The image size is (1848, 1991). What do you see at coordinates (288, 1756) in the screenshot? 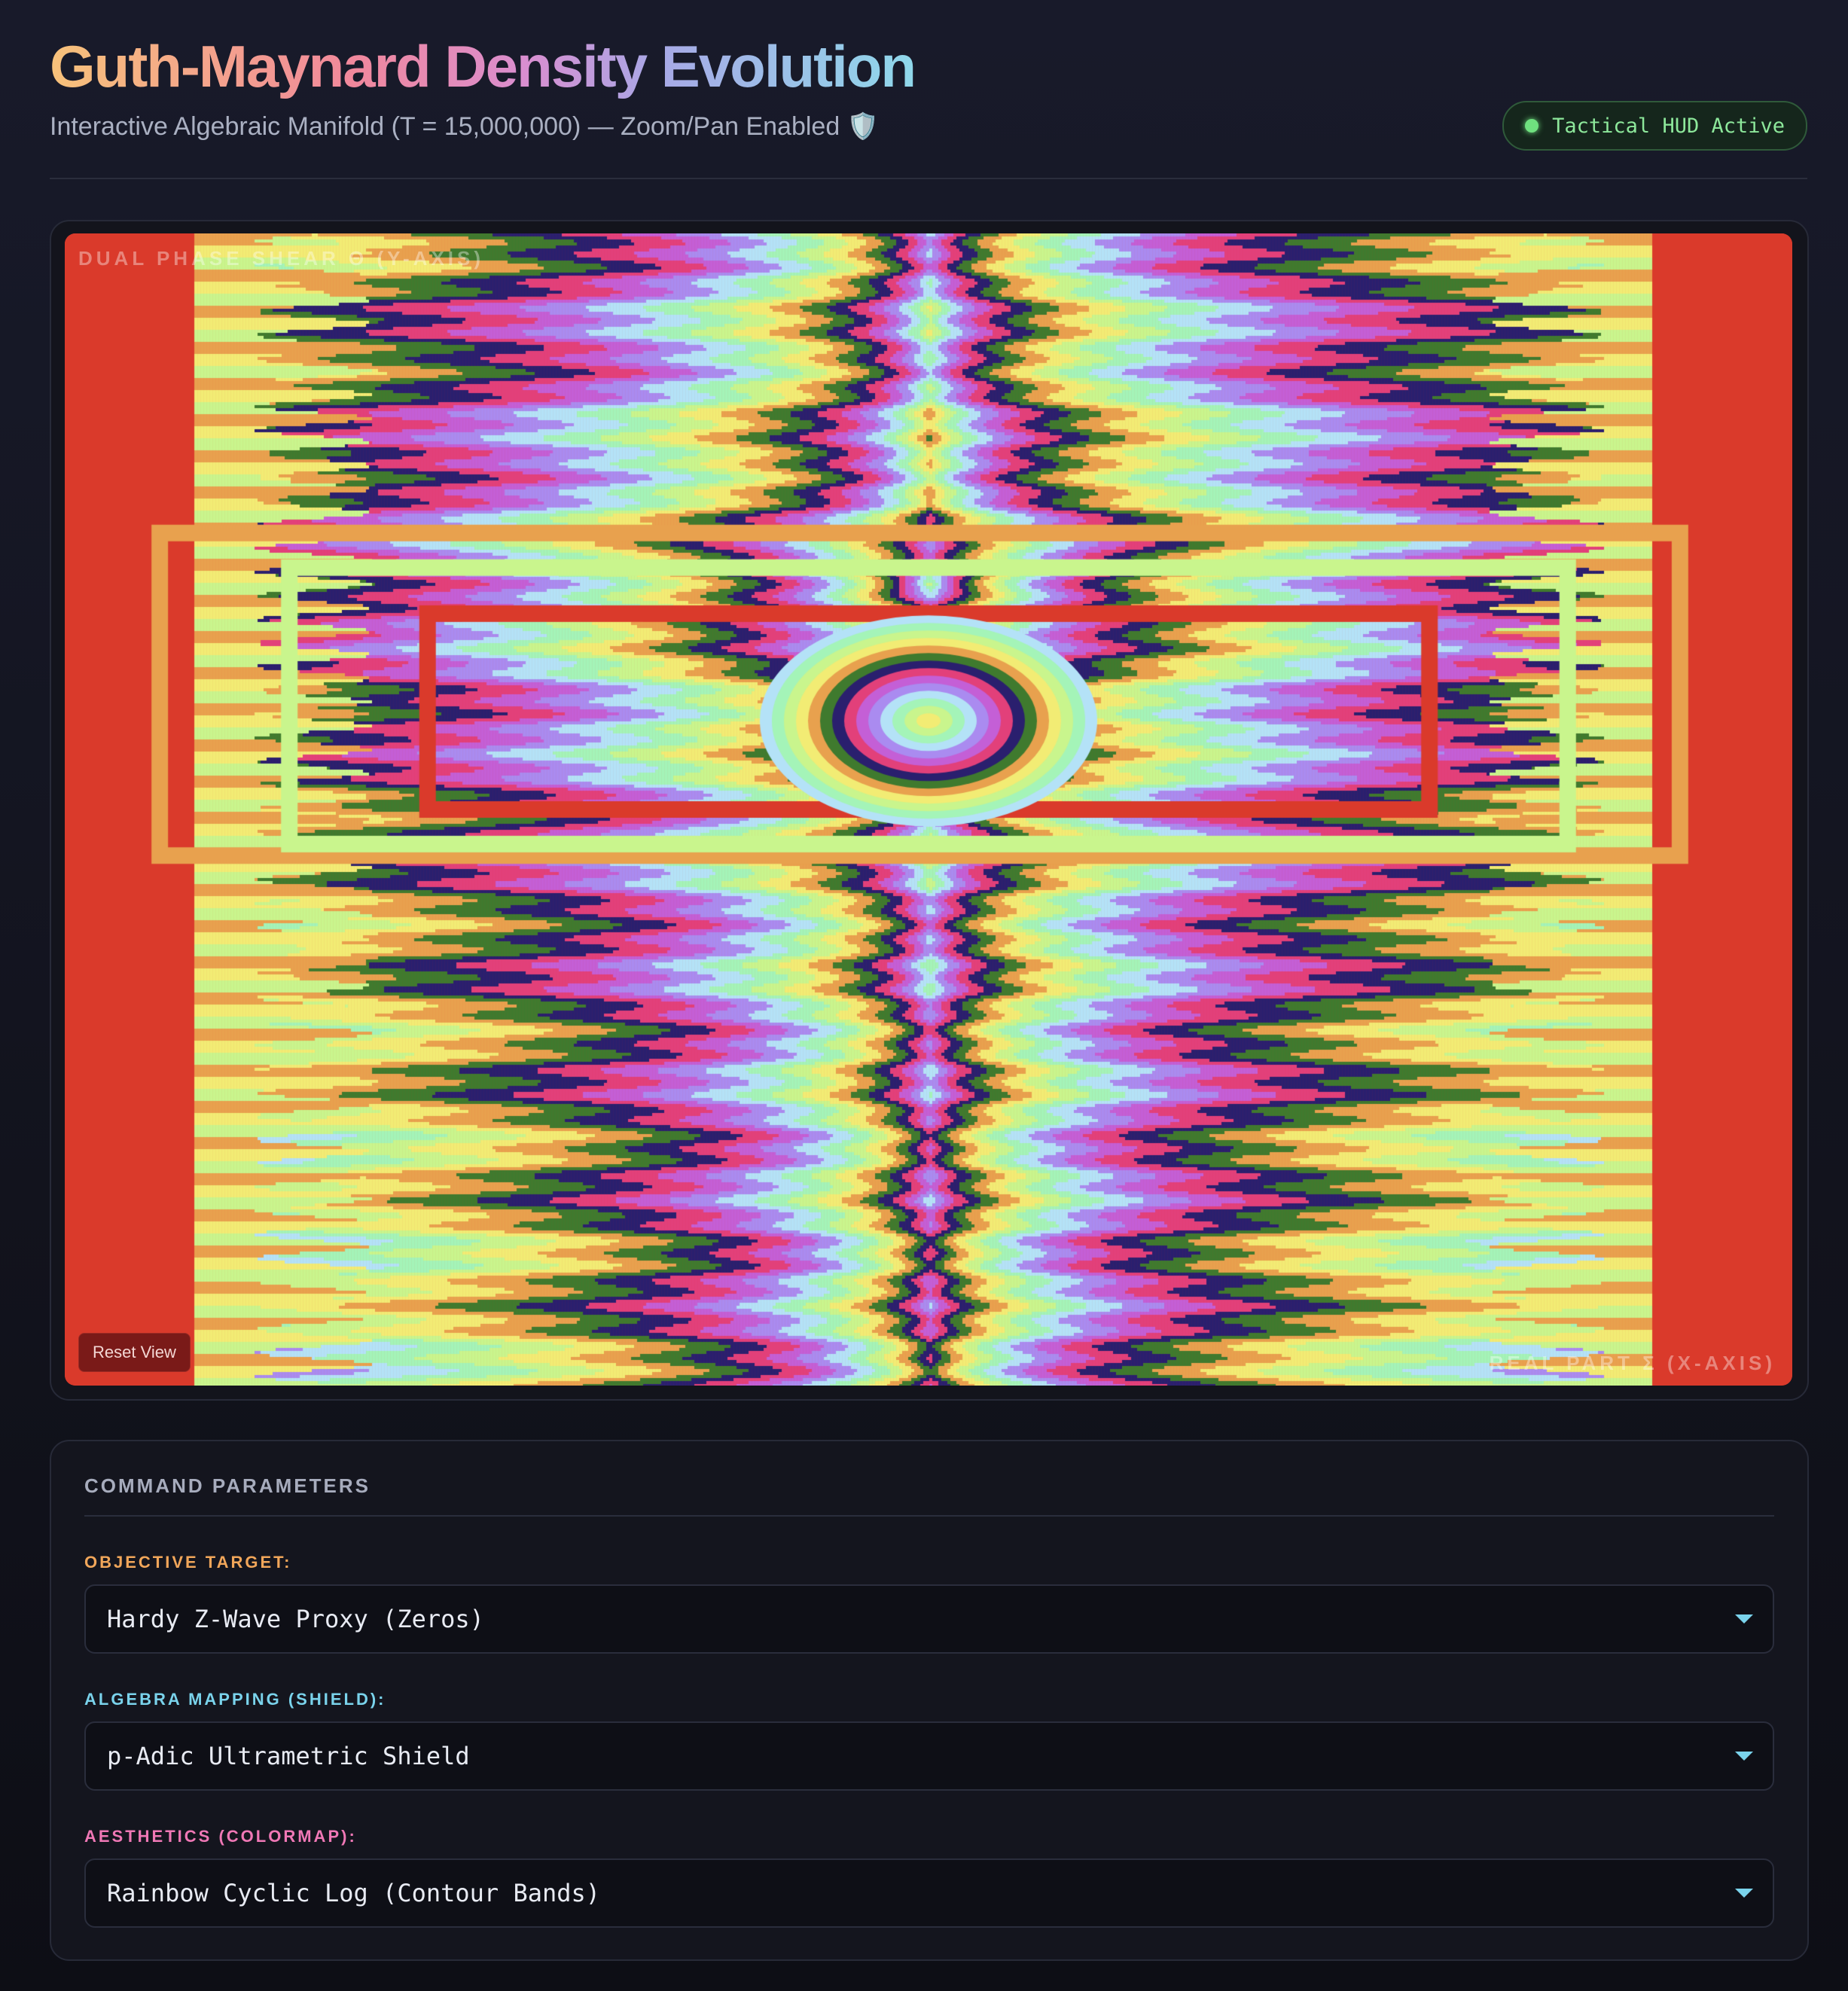
I see `algebra-mapping-value: p-Adic Ultrametric Shield` at bounding box center [288, 1756].